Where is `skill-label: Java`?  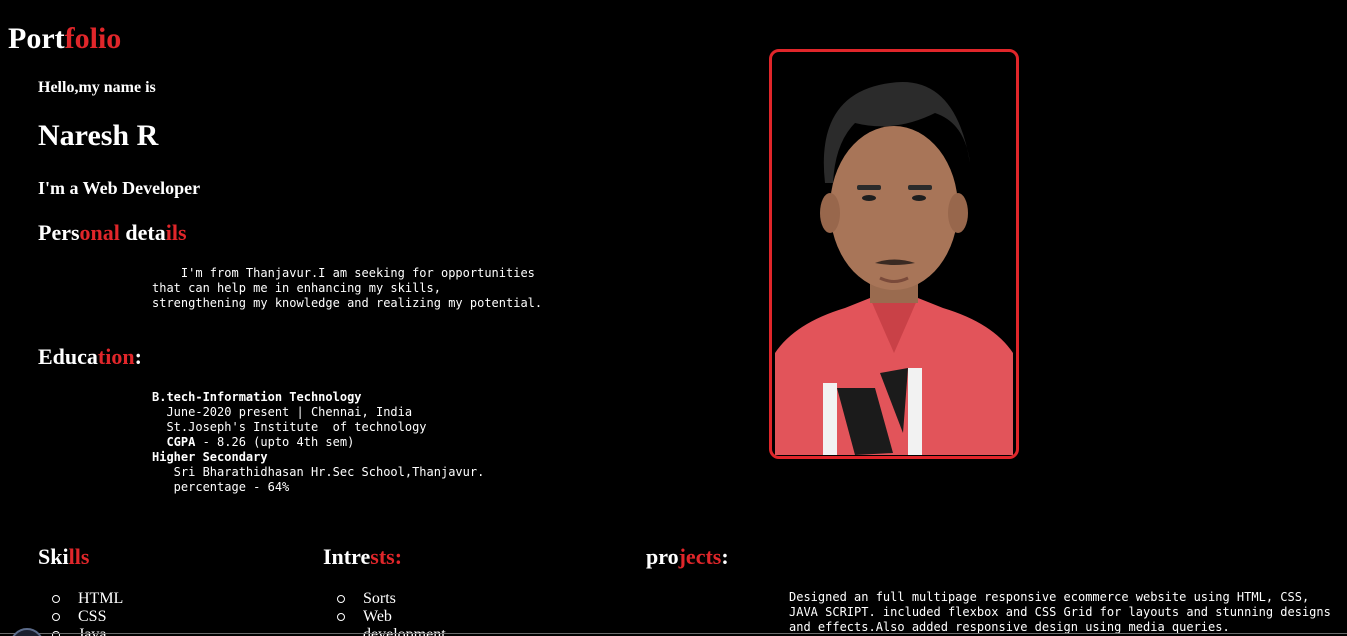 skill-label: Java is located at coordinates (92, 631).